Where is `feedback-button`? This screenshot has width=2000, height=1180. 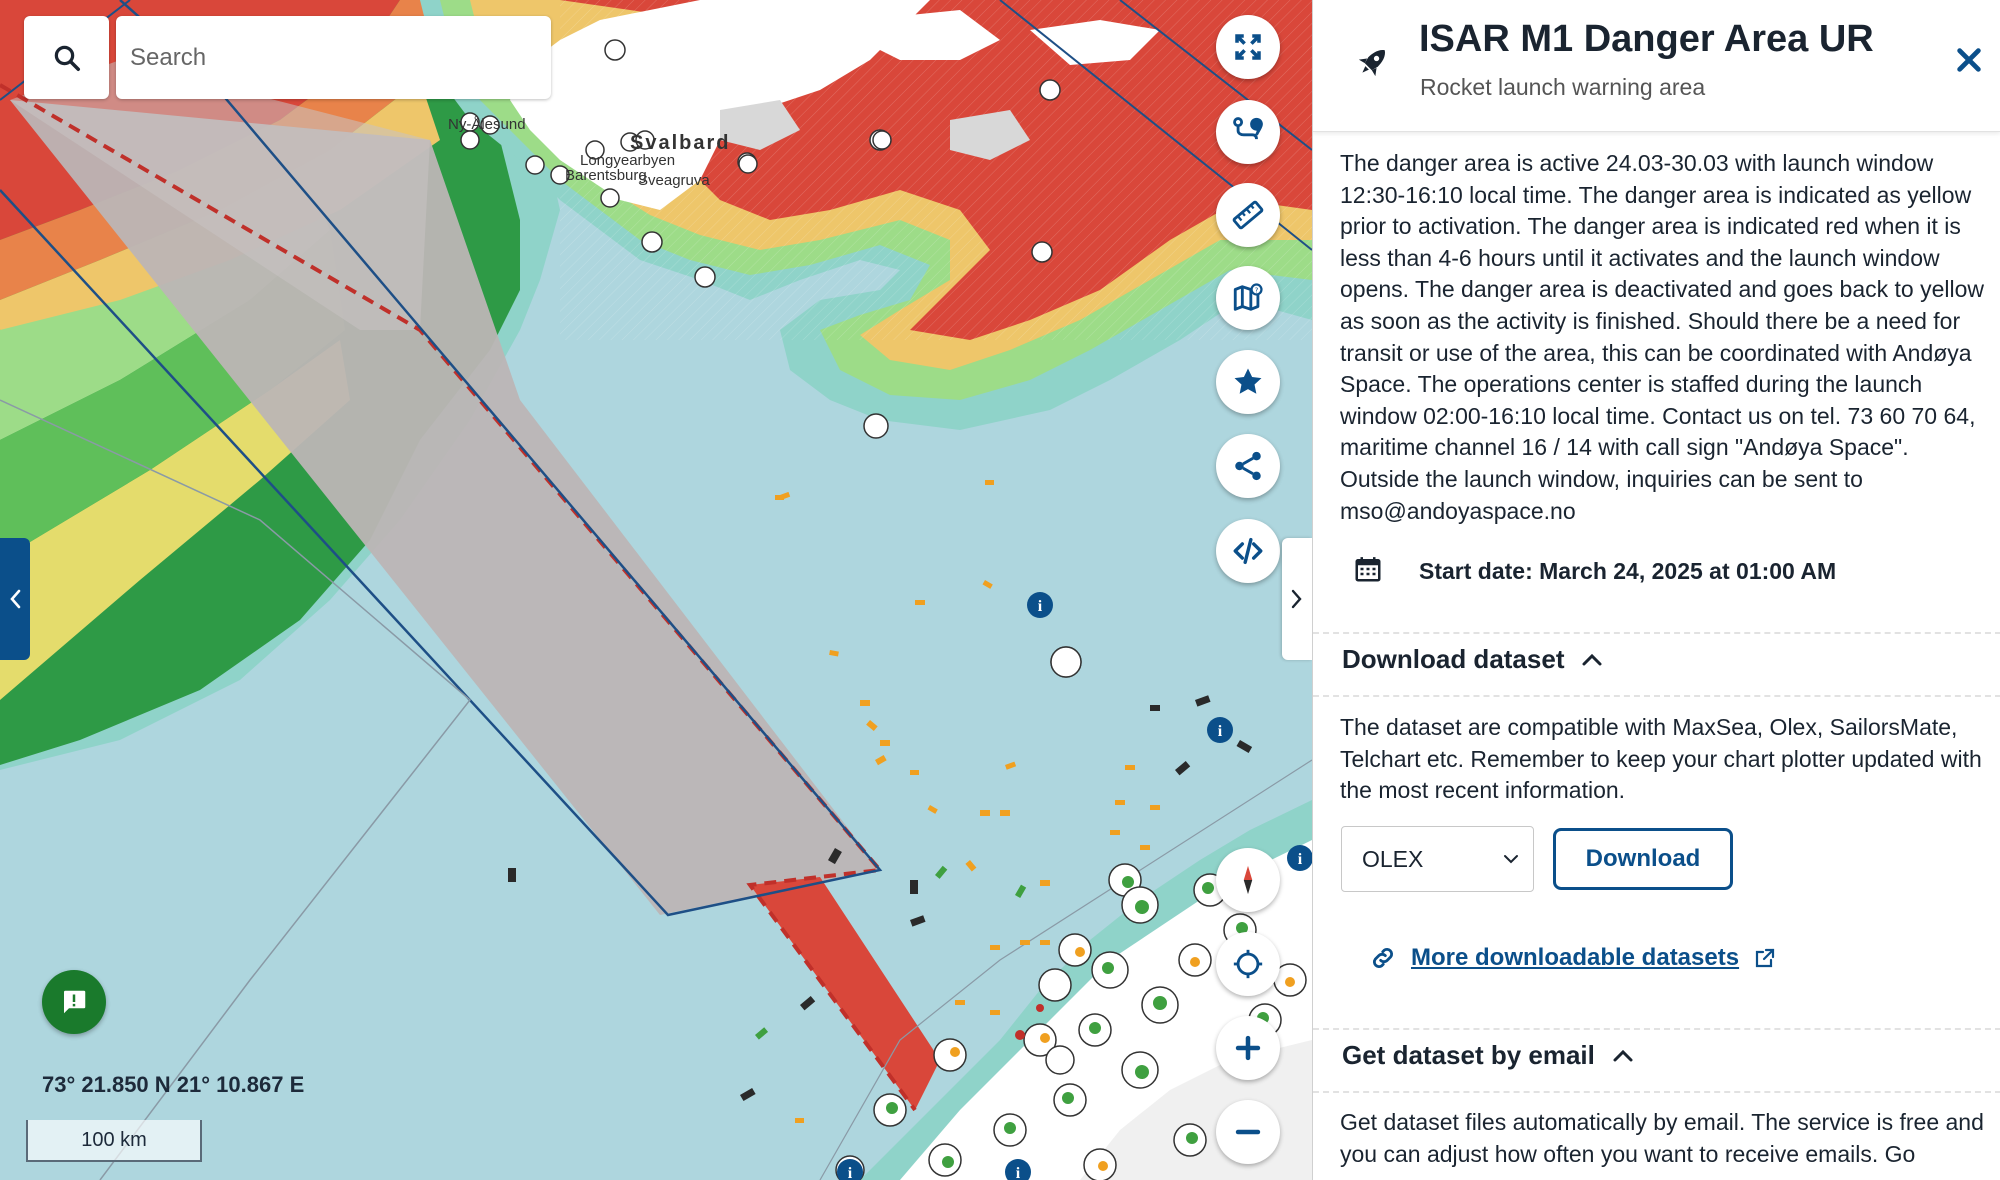 feedback-button is located at coordinates (74, 1002).